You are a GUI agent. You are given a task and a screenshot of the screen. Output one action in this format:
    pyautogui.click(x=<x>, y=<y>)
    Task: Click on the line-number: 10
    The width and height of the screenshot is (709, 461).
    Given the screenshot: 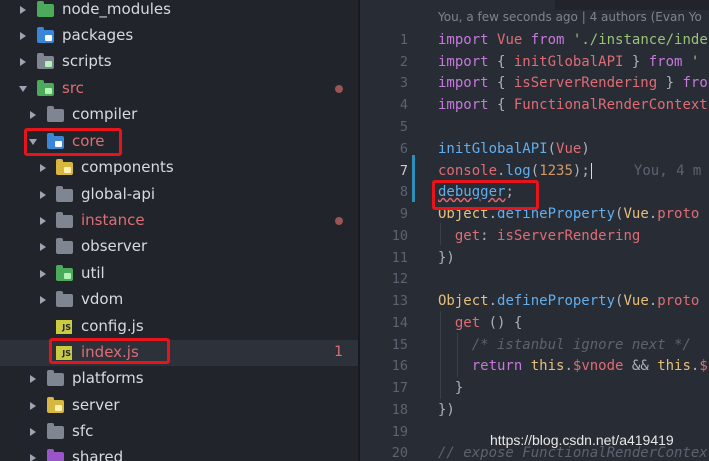 What is the action you would take?
    pyautogui.click(x=399, y=236)
    